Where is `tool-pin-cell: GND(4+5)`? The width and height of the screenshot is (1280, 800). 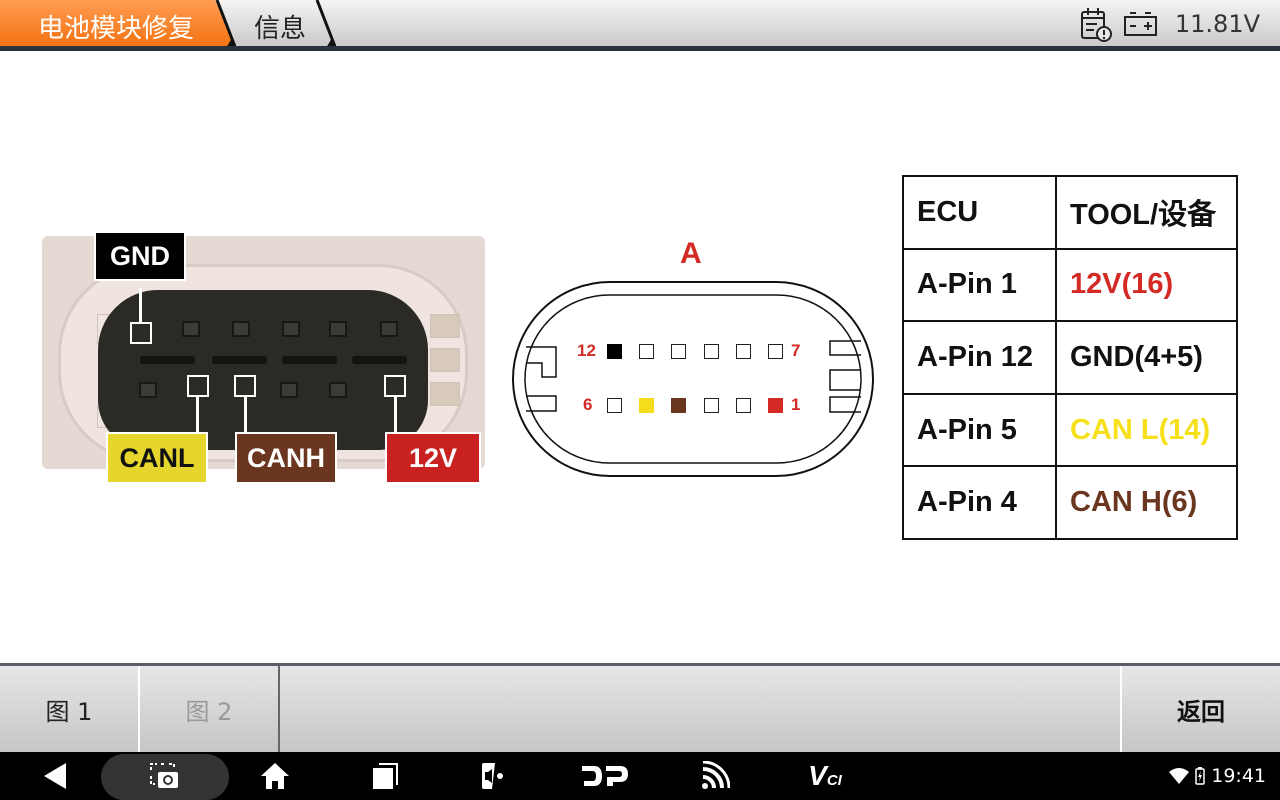
tool-pin-cell: GND(4+5) is located at coordinates (1146, 357).